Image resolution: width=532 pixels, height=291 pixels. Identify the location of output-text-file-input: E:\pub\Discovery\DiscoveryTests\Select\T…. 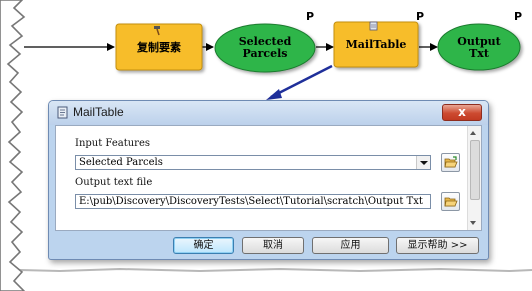
(253, 201).